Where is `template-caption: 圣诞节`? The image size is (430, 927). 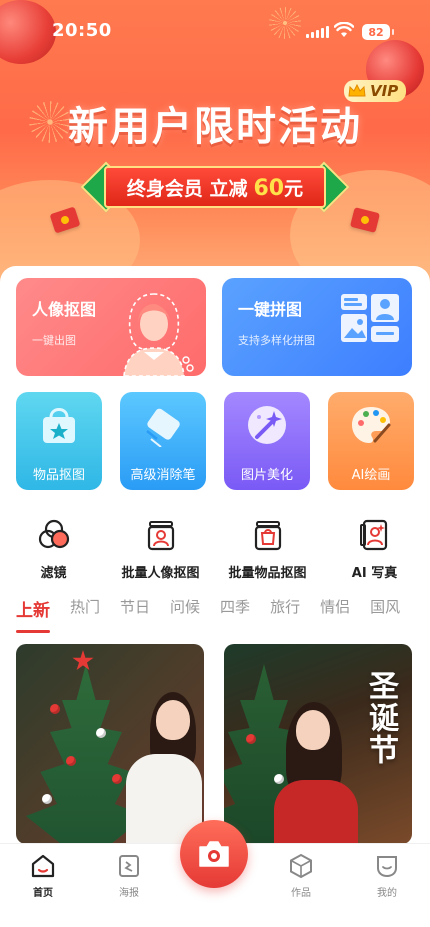 template-caption: 圣诞节 is located at coordinates (380, 718).